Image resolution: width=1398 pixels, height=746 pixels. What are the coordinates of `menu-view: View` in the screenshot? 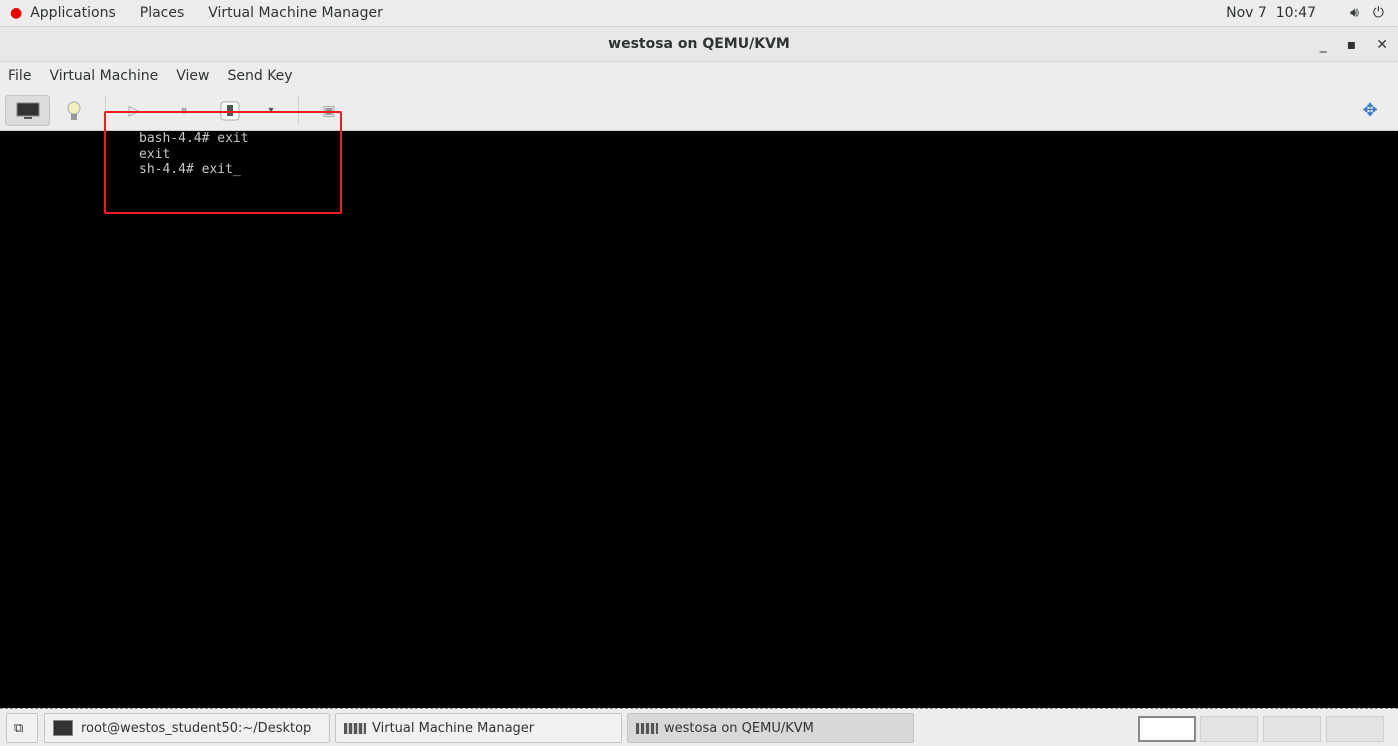 It's located at (192, 76).